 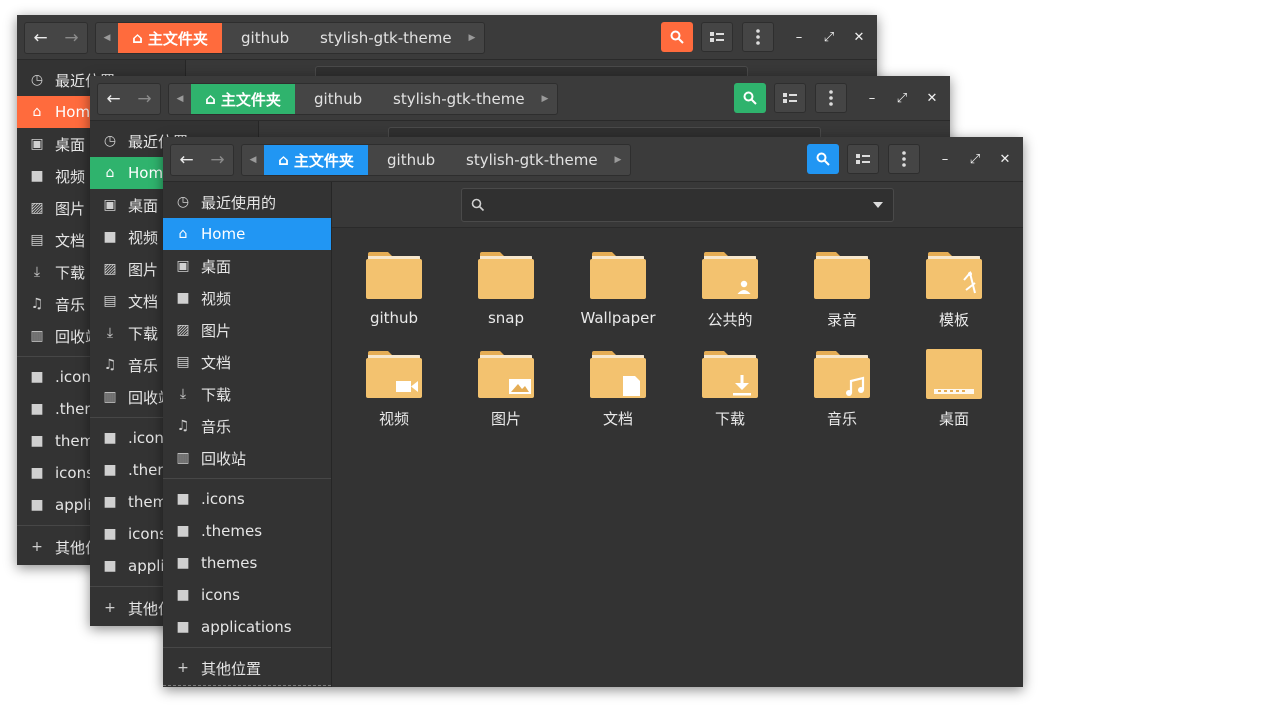 What do you see at coordinates (247, 563) in the screenshot?
I see `sidebar-bookmark-themes: ■ themes` at bounding box center [247, 563].